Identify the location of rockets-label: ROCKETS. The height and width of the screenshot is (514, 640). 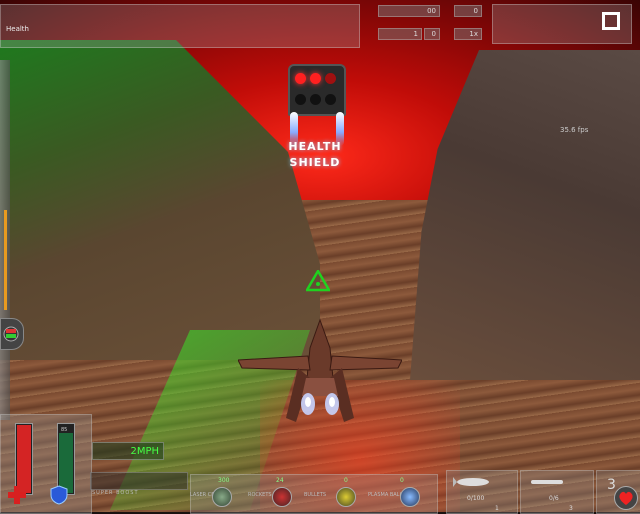
(260, 495).